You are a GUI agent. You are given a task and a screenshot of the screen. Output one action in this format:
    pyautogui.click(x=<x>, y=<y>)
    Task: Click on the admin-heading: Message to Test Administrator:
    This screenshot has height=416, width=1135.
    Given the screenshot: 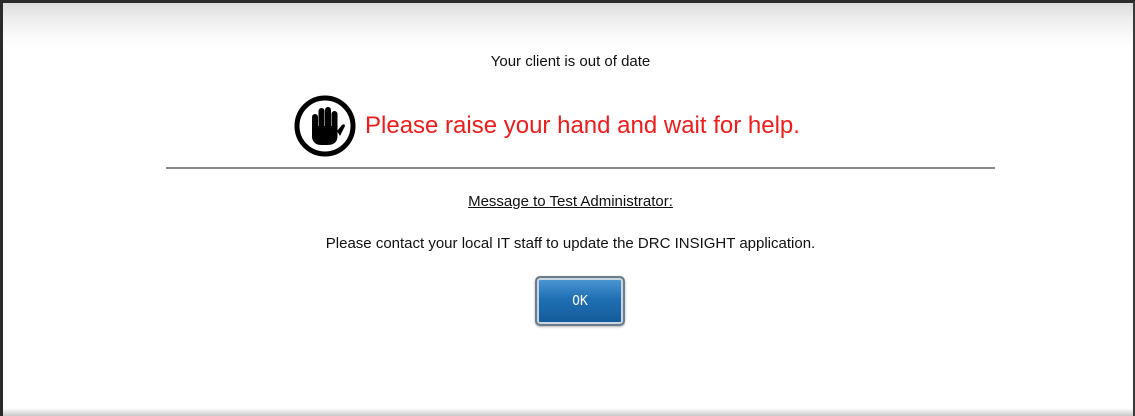 What is the action you would take?
    pyautogui.click(x=569, y=201)
    